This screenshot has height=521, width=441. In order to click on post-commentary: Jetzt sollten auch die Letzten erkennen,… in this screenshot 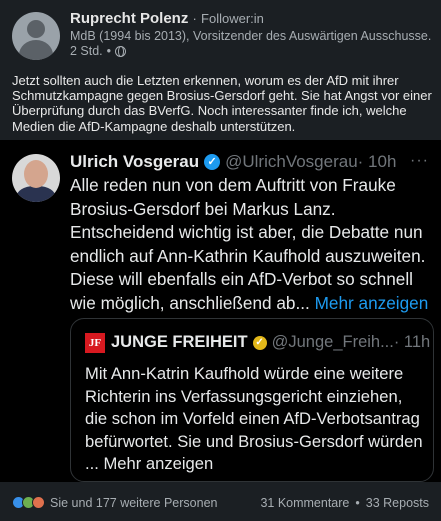, I will do `click(222, 103)`.